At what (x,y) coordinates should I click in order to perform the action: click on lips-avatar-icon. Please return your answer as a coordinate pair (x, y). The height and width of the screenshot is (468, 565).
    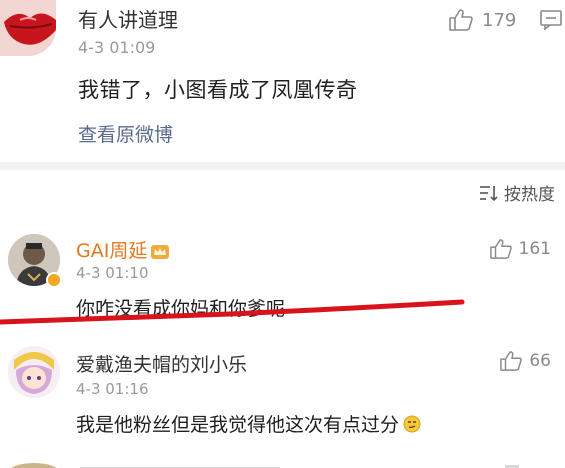
    Looking at the image, I should click on (28, 28).